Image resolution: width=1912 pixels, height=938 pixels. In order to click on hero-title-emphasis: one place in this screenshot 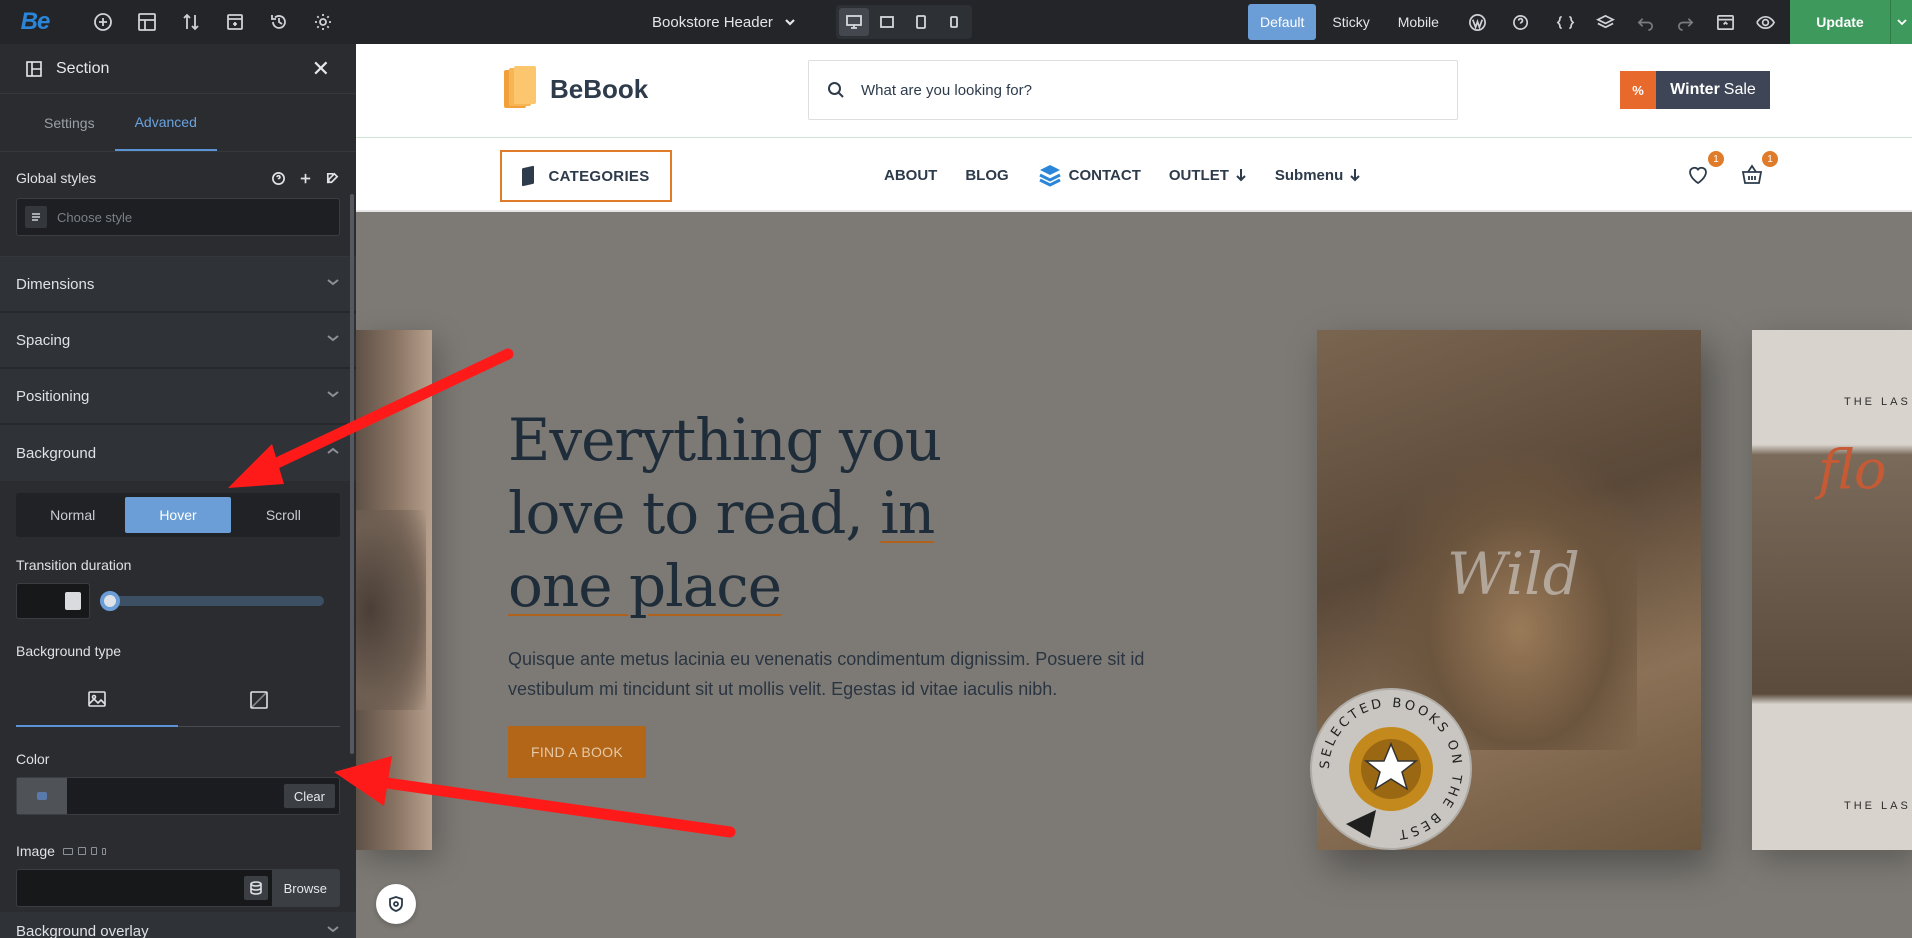, I will do `click(645, 586)`.